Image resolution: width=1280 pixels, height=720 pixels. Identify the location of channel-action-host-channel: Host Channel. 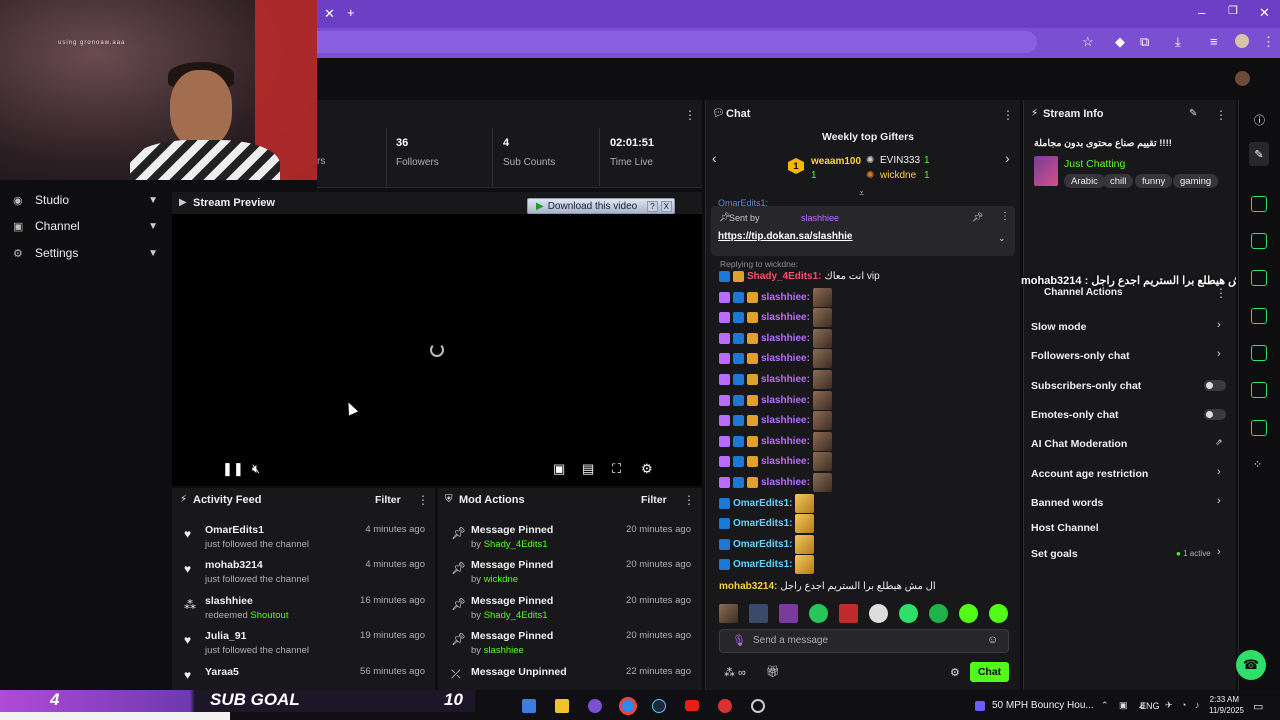
(1065, 528).